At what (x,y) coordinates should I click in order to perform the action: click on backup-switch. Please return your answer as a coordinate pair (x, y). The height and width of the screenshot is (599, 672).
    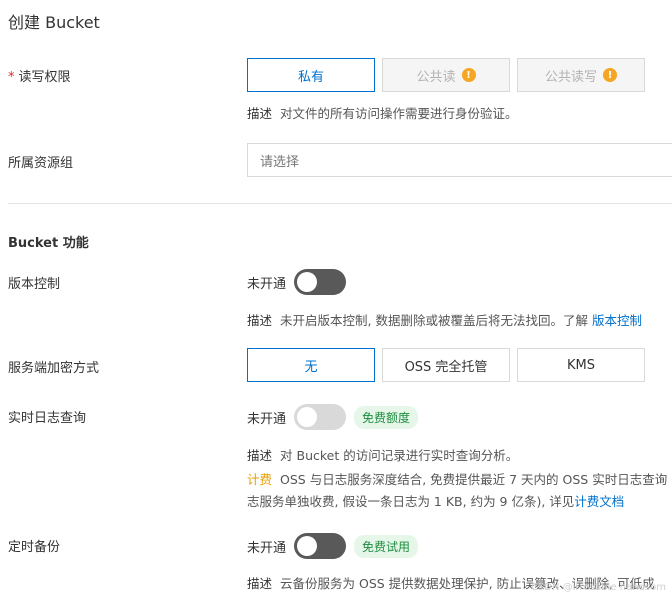
    Looking at the image, I should click on (320, 546).